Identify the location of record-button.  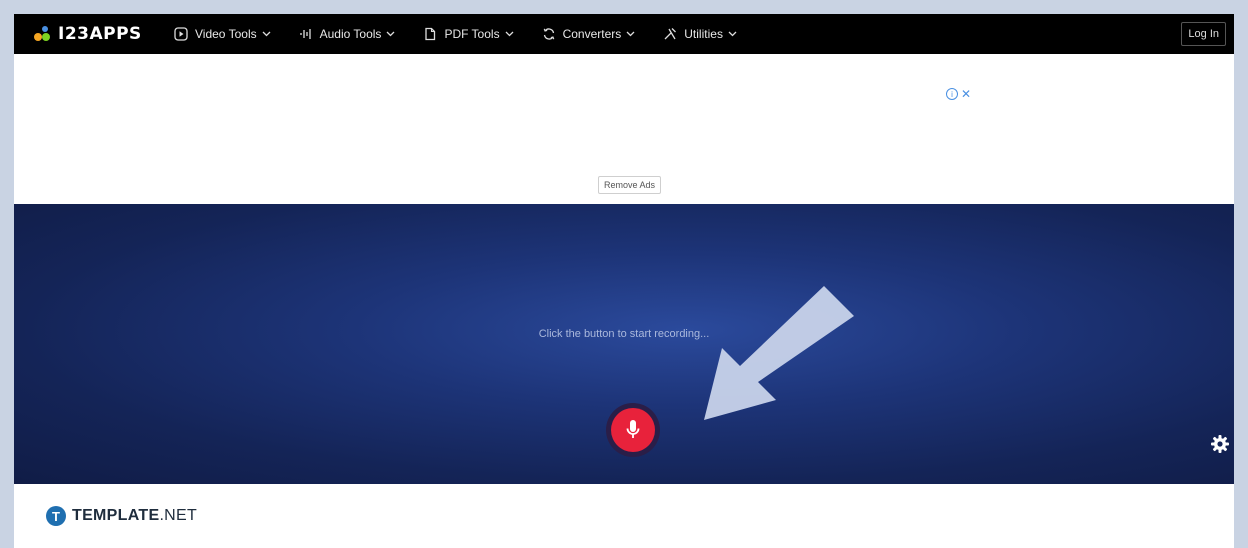
(633, 430).